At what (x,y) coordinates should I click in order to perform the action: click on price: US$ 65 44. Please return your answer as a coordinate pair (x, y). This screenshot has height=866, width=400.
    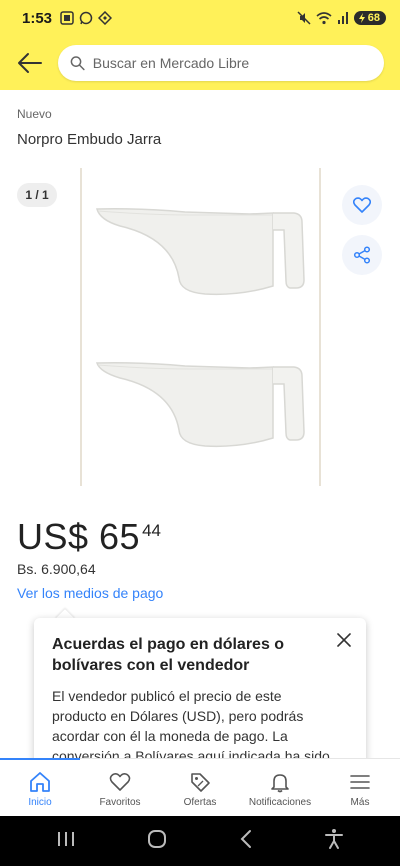
    Looking at the image, I should click on (89, 537).